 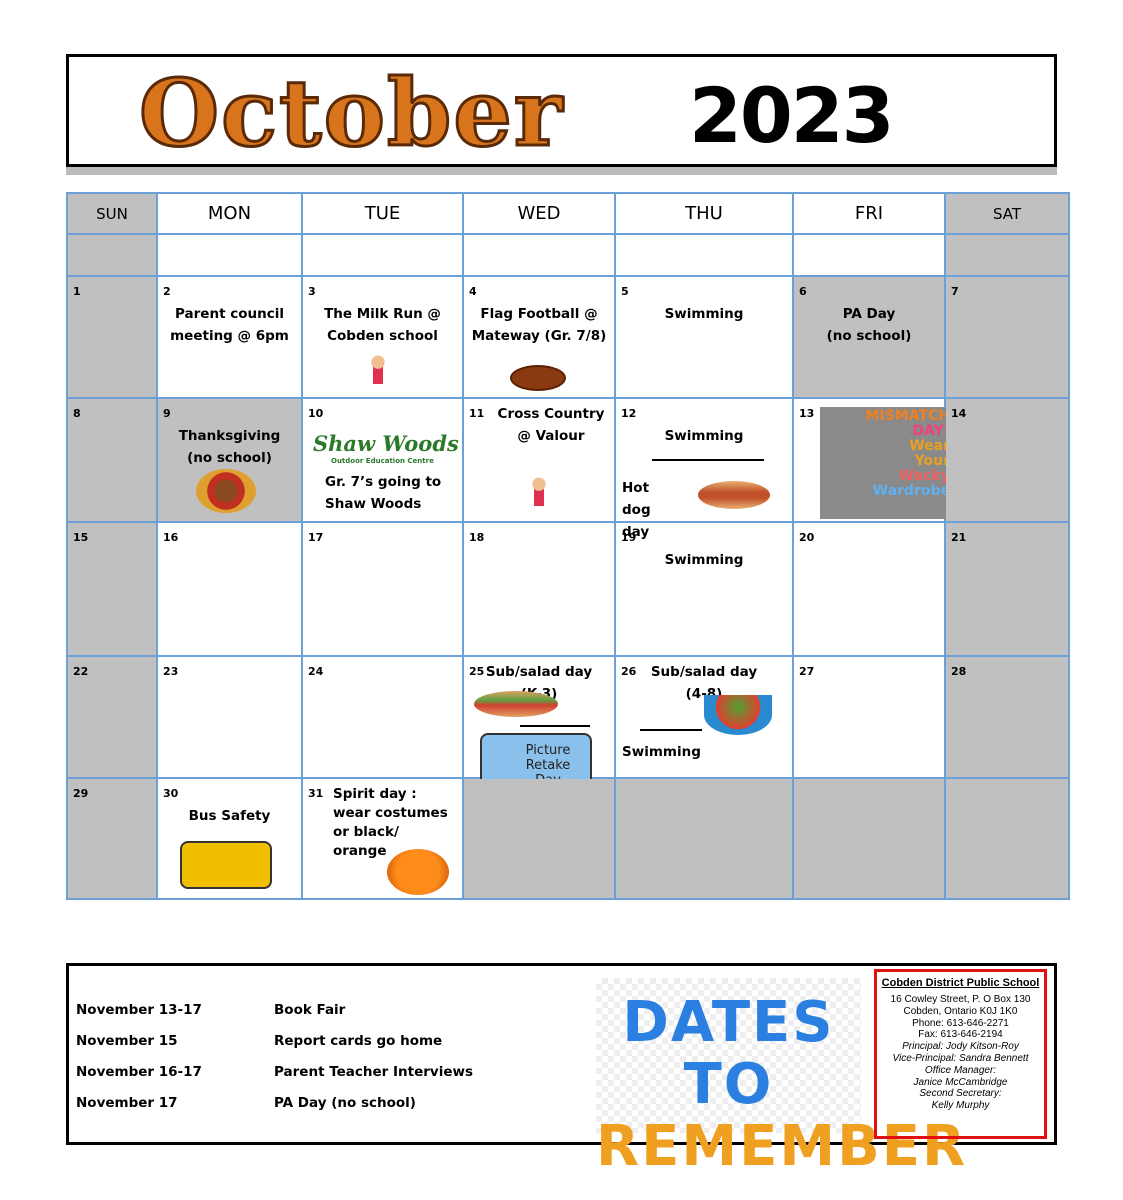 What do you see at coordinates (375, 794) in the screenshot?
I see `event-line: Spirit day :` at bounding box center [375, 794].